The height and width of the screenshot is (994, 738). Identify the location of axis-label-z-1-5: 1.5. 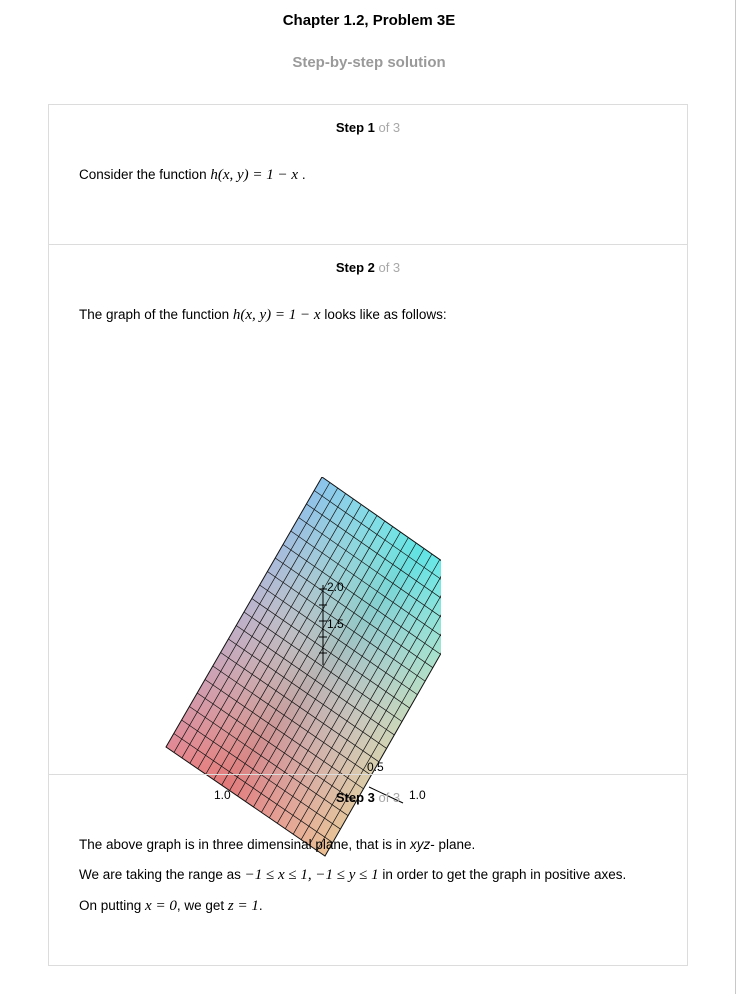
(335, 624).